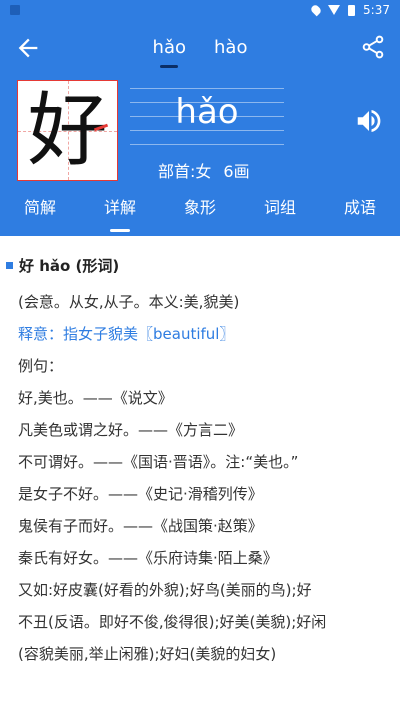 The image size is (400, 711). Describe the element at coordinates (376, 10) in the screenshot. I see `status-time: 5:37` at that location.